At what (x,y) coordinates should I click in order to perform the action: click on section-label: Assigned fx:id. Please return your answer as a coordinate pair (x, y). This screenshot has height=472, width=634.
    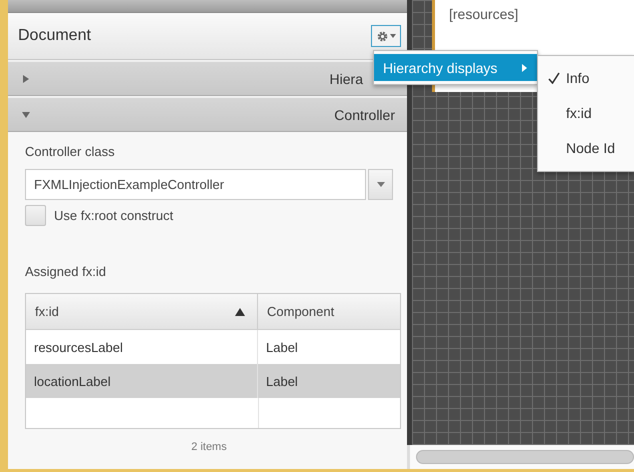
    Looking at the image, I should click on (66, 271).